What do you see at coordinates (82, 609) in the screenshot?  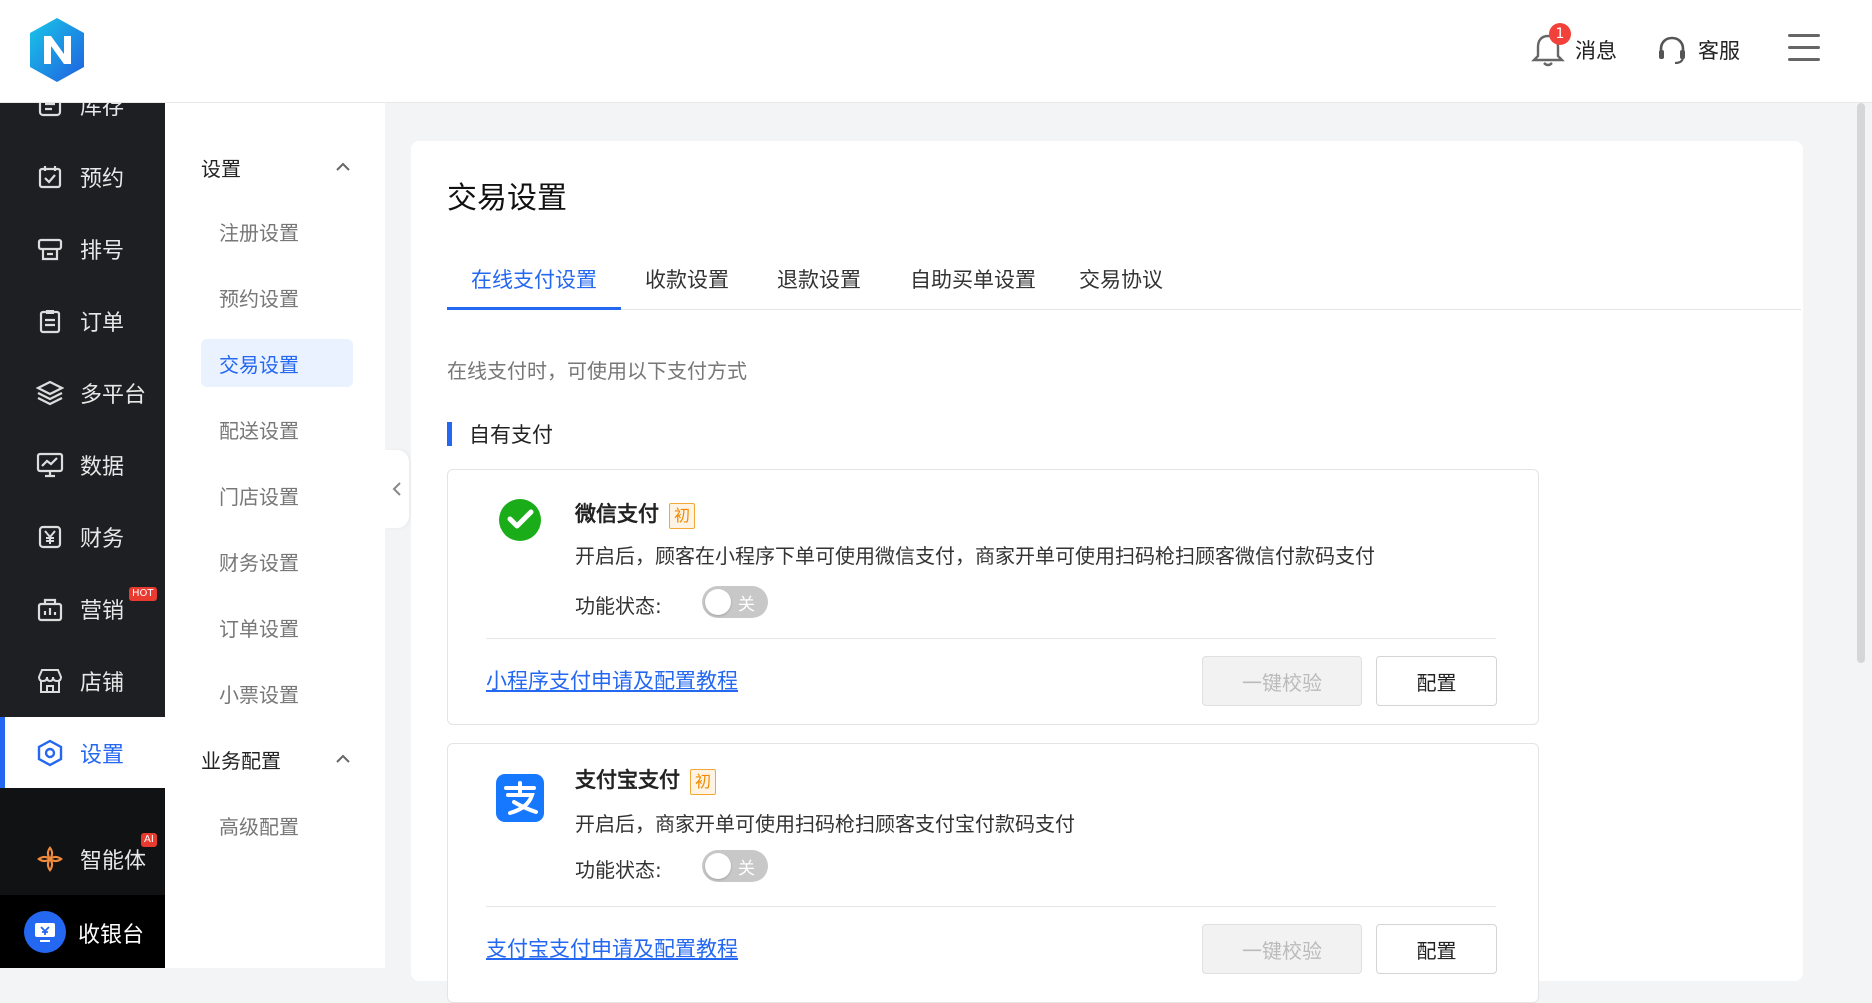 I see `sidebar-item-marketing: 营销 HOT` at bounding box center [82, 609].